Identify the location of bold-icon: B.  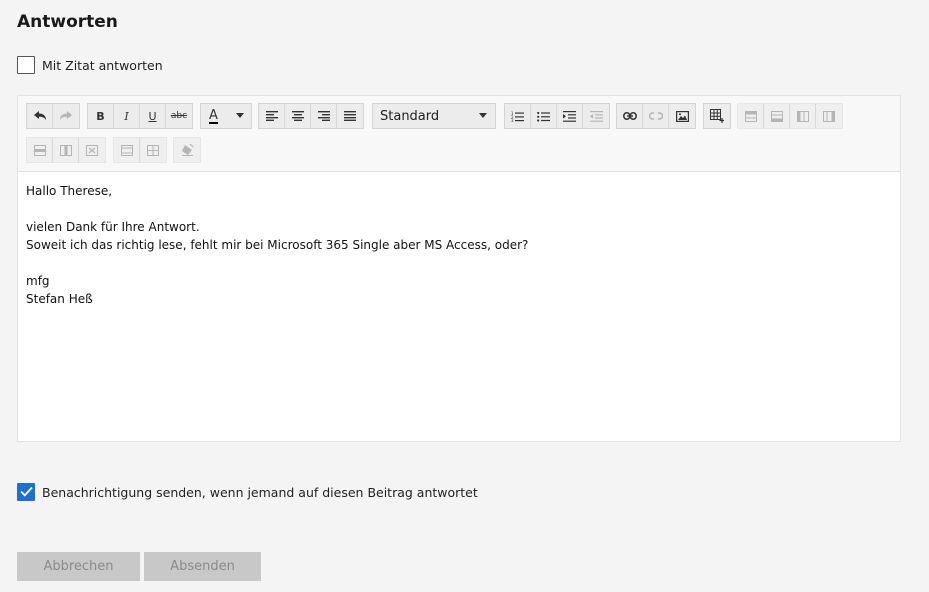
(101, 116).